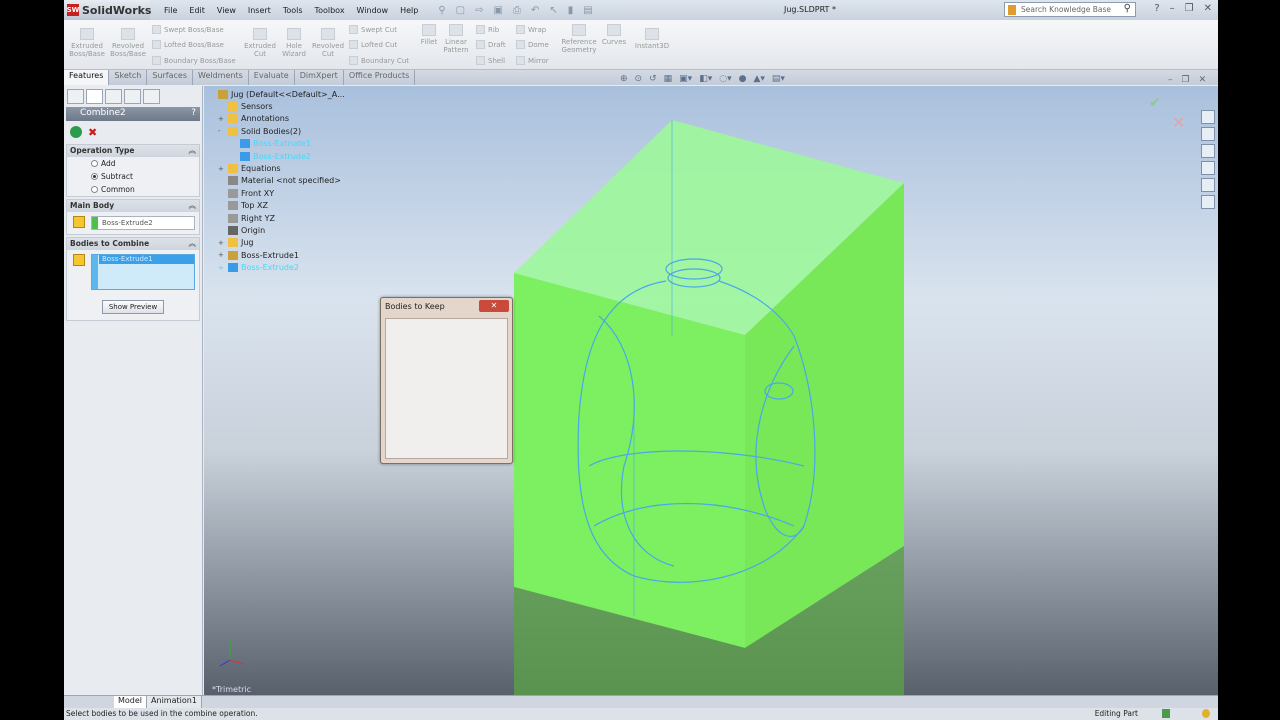  What do you see at coordinates (532, 44) in the screenshot?
I see `dome-button: Dome` at bounding box center [532, 44].